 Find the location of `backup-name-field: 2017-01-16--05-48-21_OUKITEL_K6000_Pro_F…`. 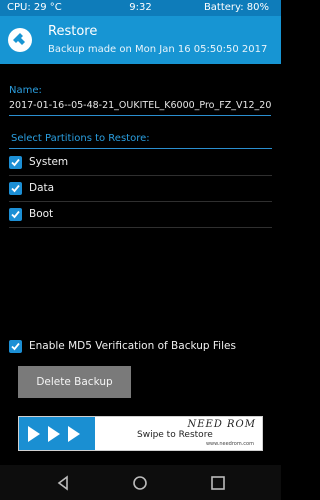

backup-name-field: 2017-01-16--05-48-21_OUKITEL_K6000_Pro_F… is located at coordinates (140, 108).